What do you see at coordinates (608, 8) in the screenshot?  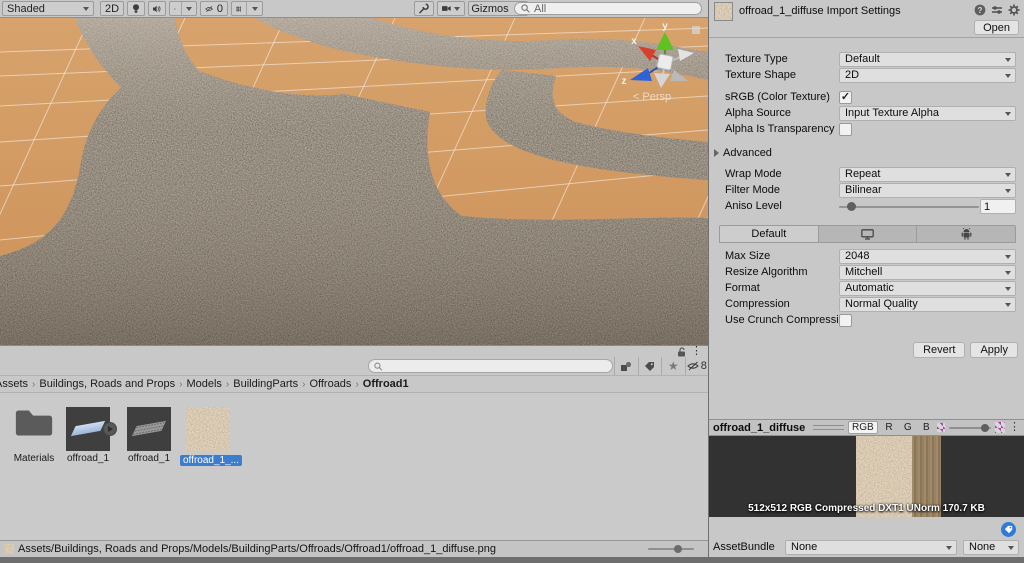 I see `scene-search-field: All` at bounding box center [608, 8].